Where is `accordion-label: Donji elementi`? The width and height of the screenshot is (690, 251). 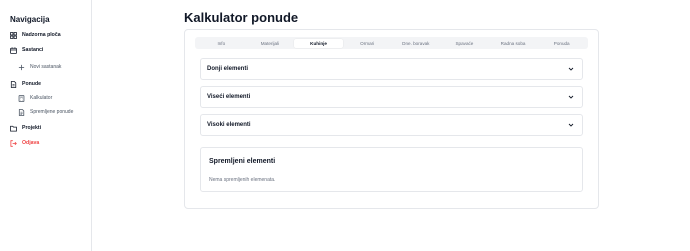 accordion-label: Donji elementi is located at coordinates (228, 69).